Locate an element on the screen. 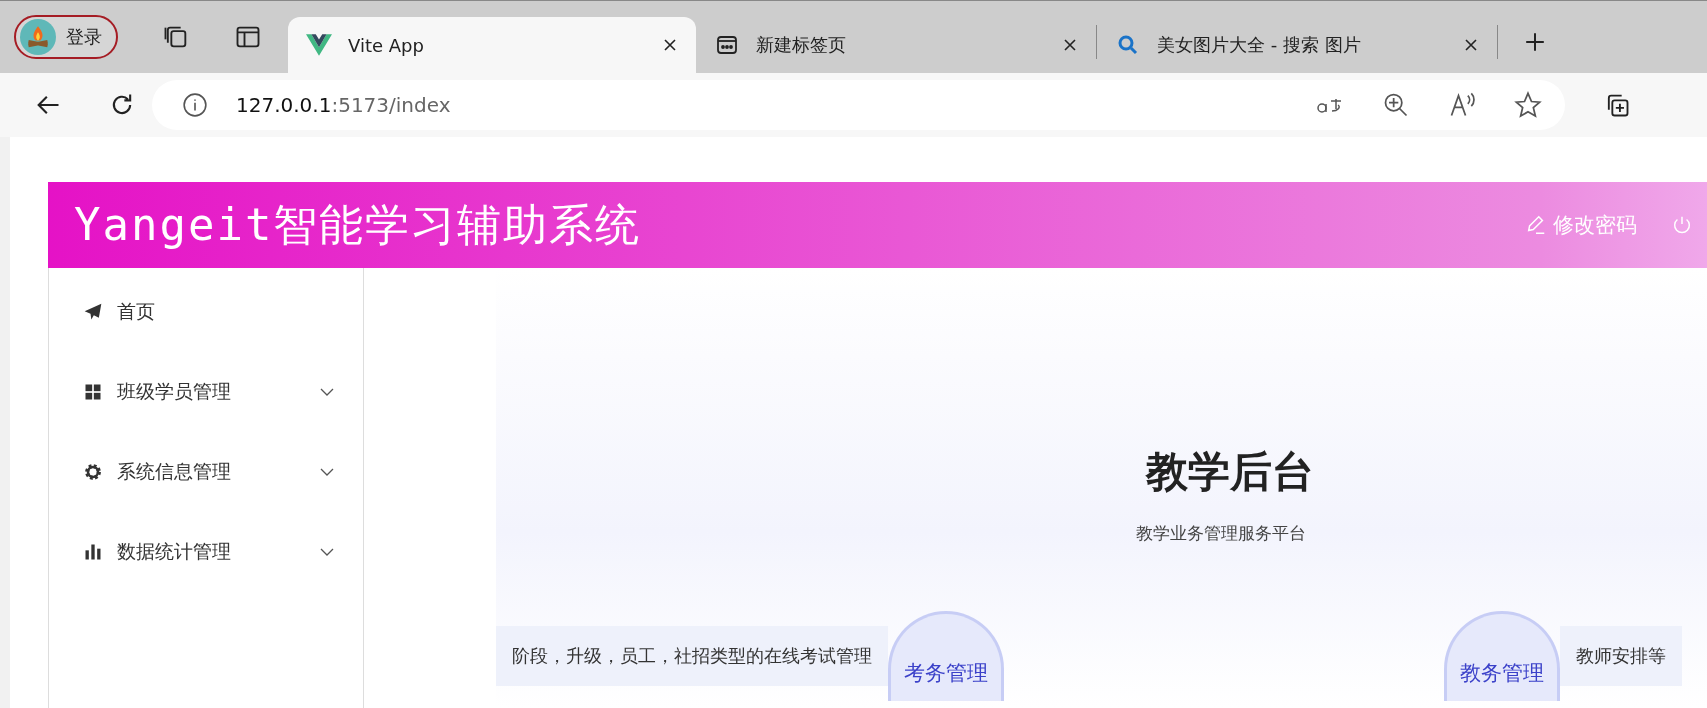 The height and width of the screenshot is (708, 1707). campfire-avatar-icon is located at coordinates (38, 37).